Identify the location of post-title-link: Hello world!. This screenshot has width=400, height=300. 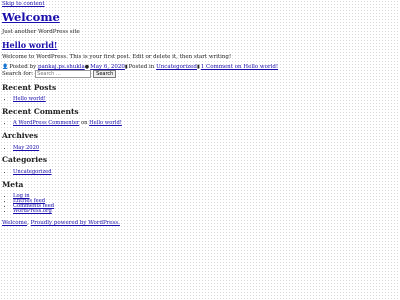
(29, 45).